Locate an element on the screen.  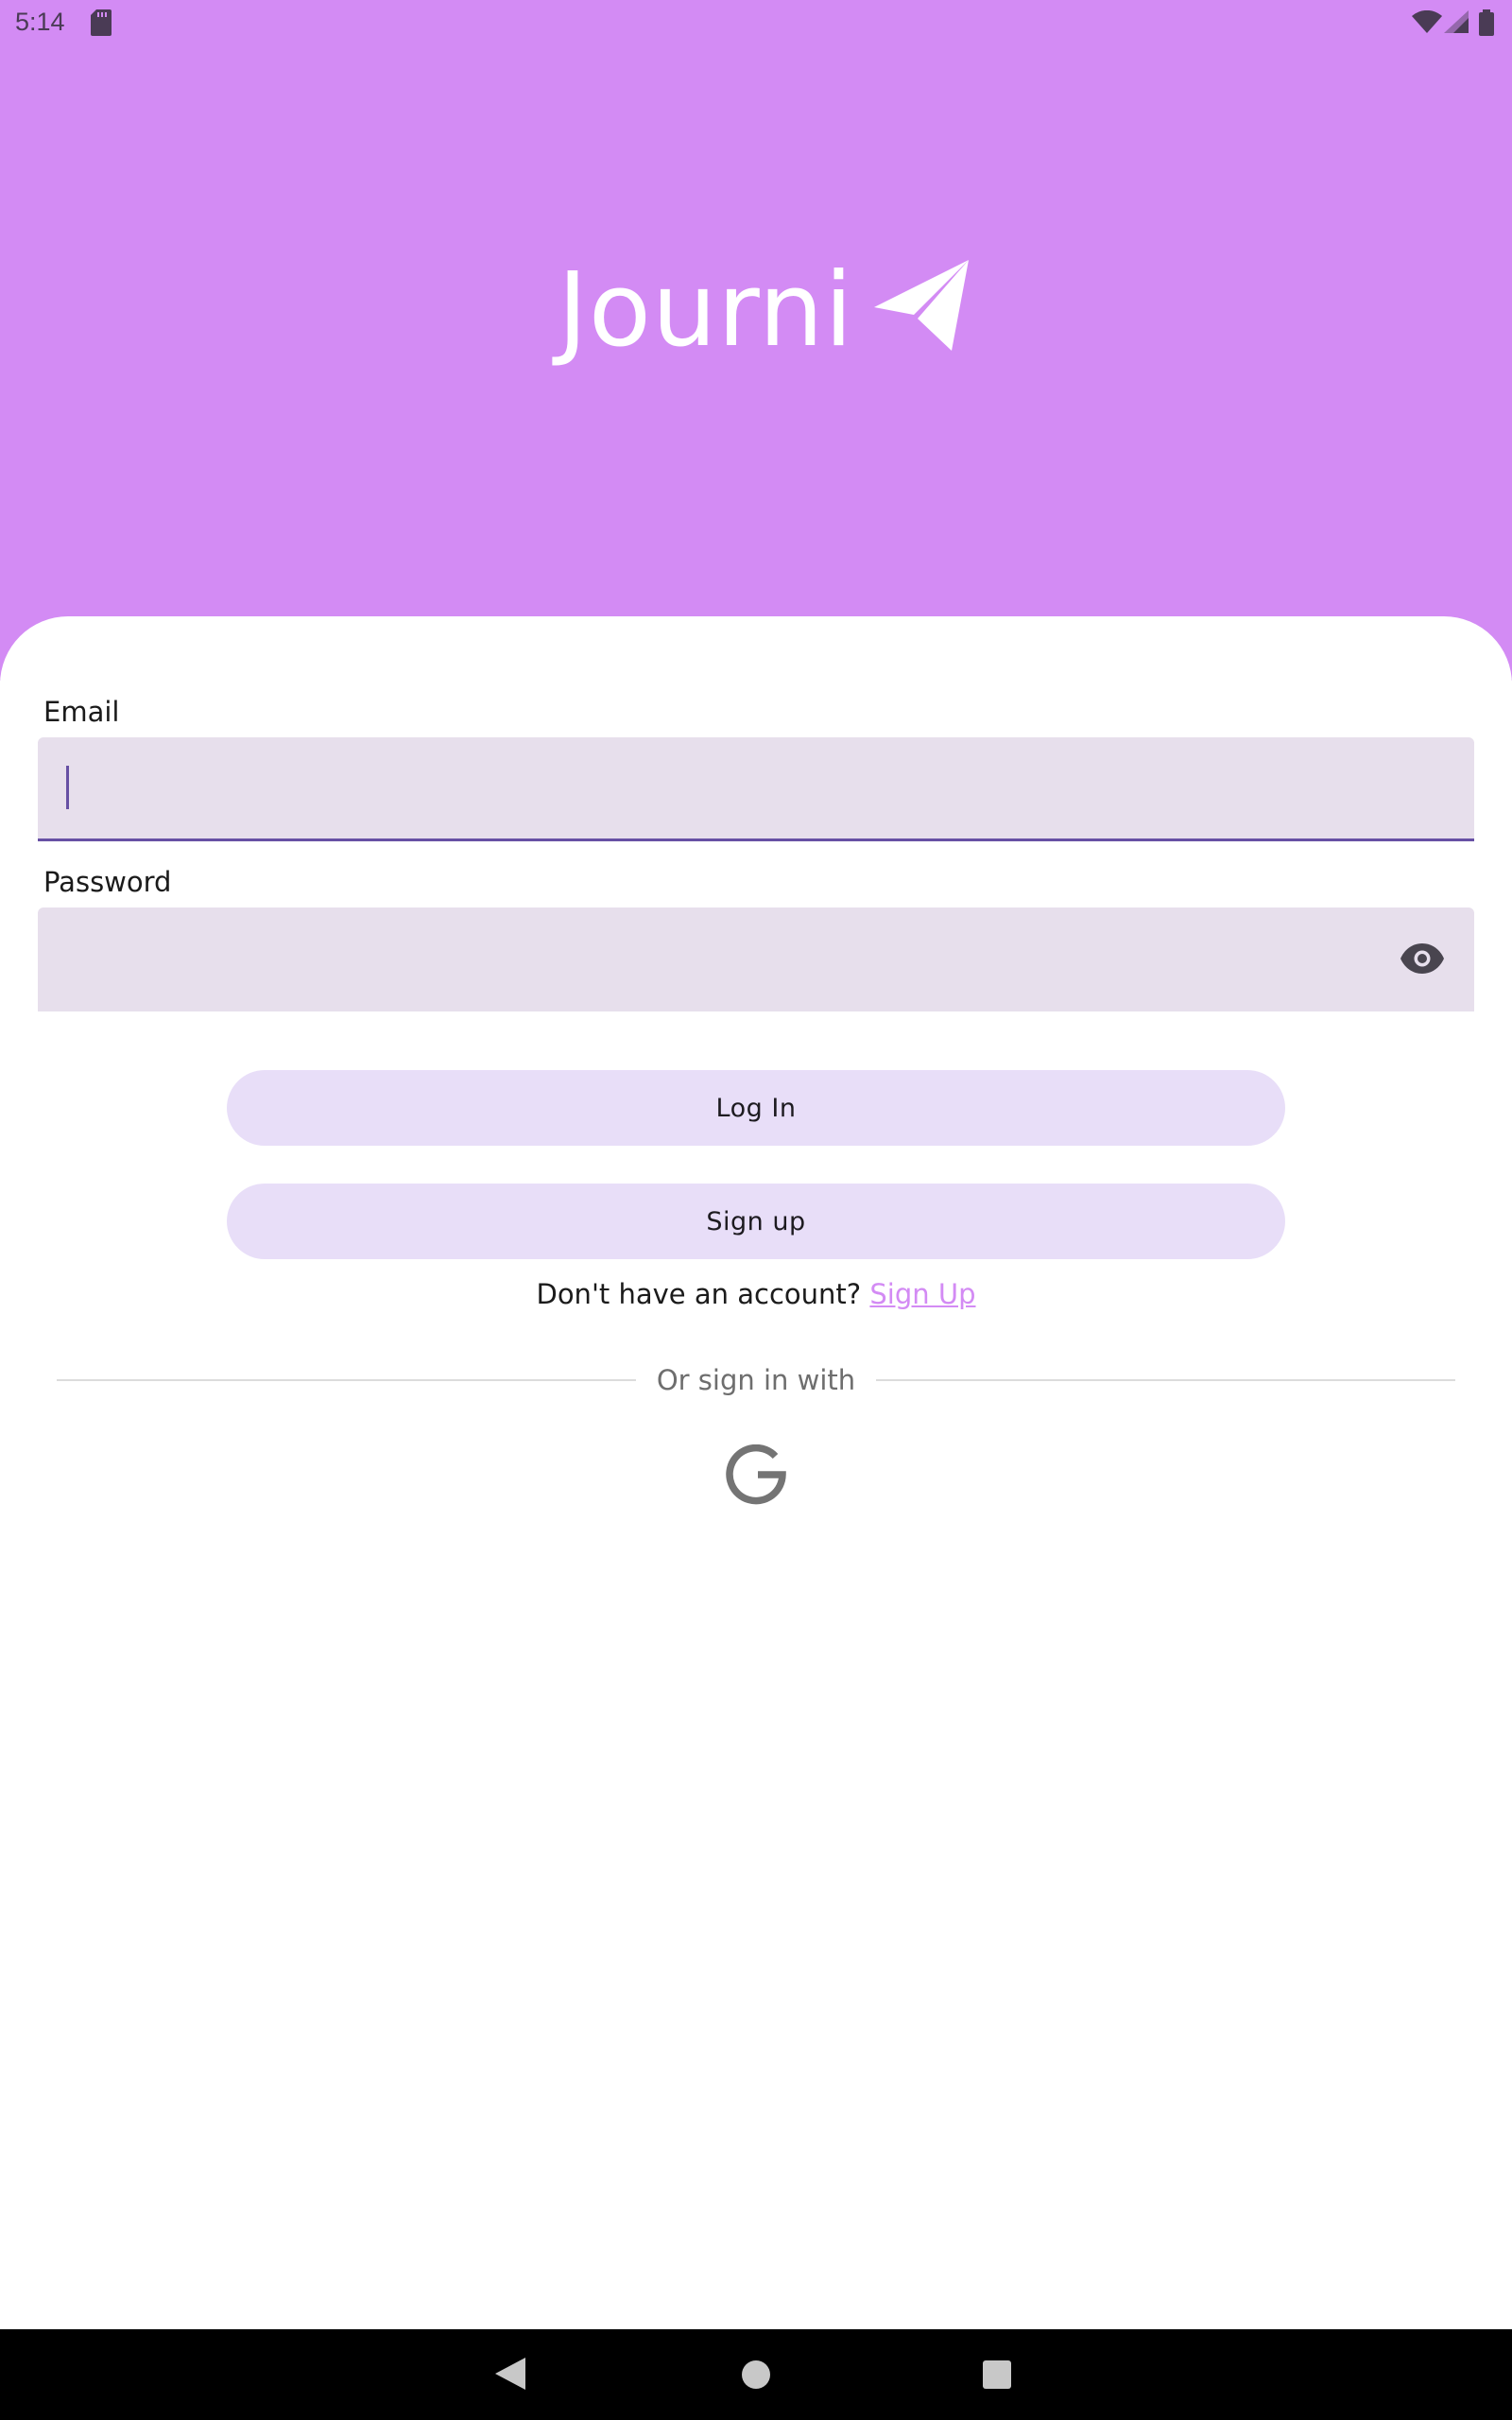
divider-line-left is located at coordinates (346, 1380).